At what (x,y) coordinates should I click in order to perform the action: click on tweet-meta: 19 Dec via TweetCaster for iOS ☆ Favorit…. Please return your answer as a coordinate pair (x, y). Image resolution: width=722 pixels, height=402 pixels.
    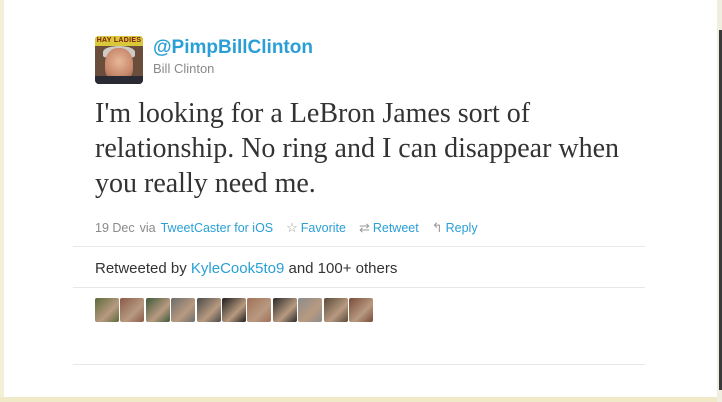
    Looking at the image, I should click on (286, 228).